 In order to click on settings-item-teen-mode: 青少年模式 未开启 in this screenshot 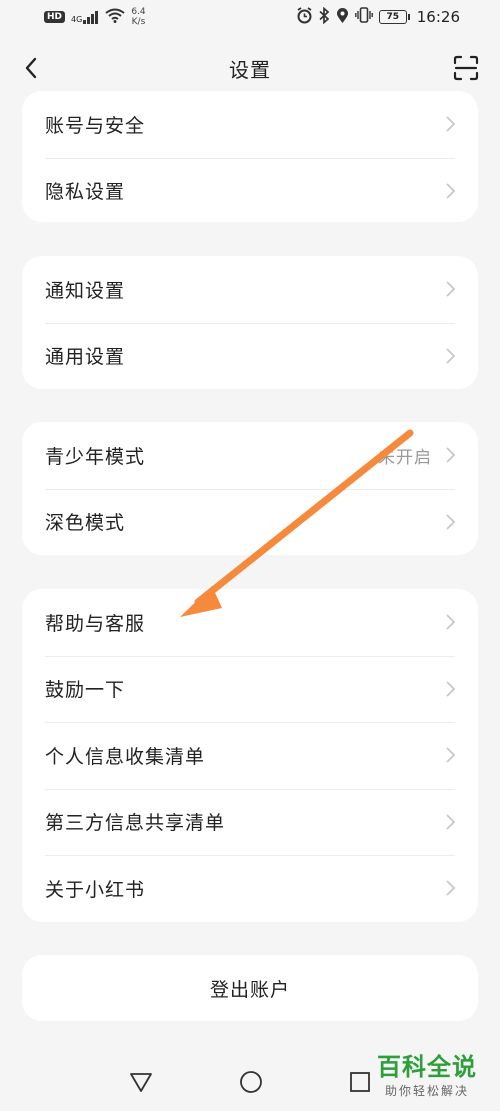, I will do `click(250, 455)`.